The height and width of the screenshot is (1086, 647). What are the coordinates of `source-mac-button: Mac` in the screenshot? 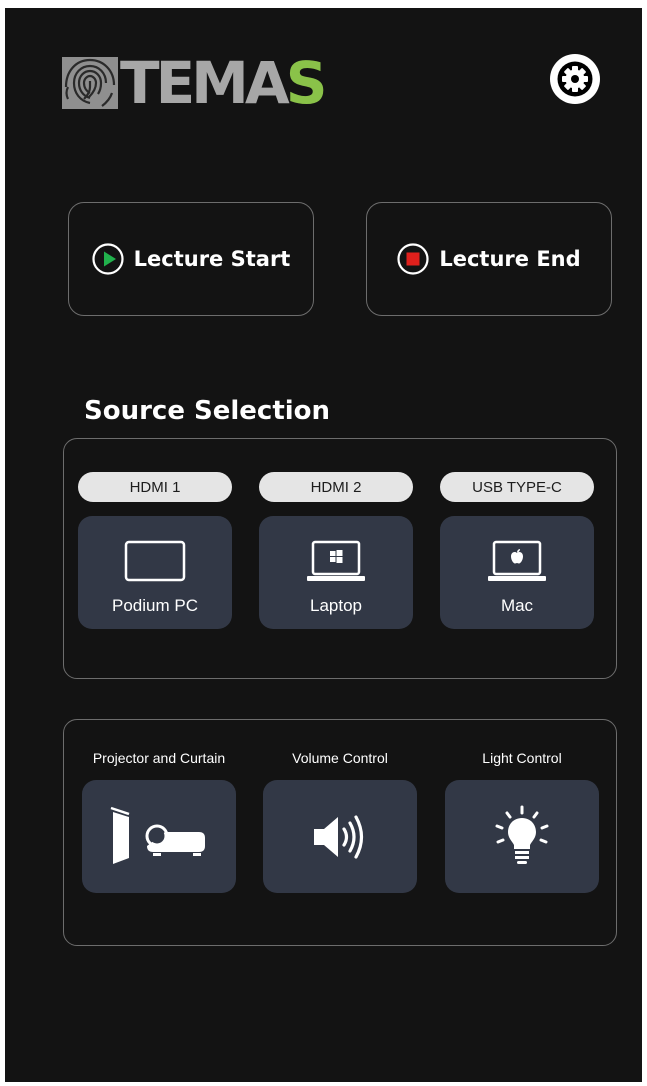 It's located at (517, 572).